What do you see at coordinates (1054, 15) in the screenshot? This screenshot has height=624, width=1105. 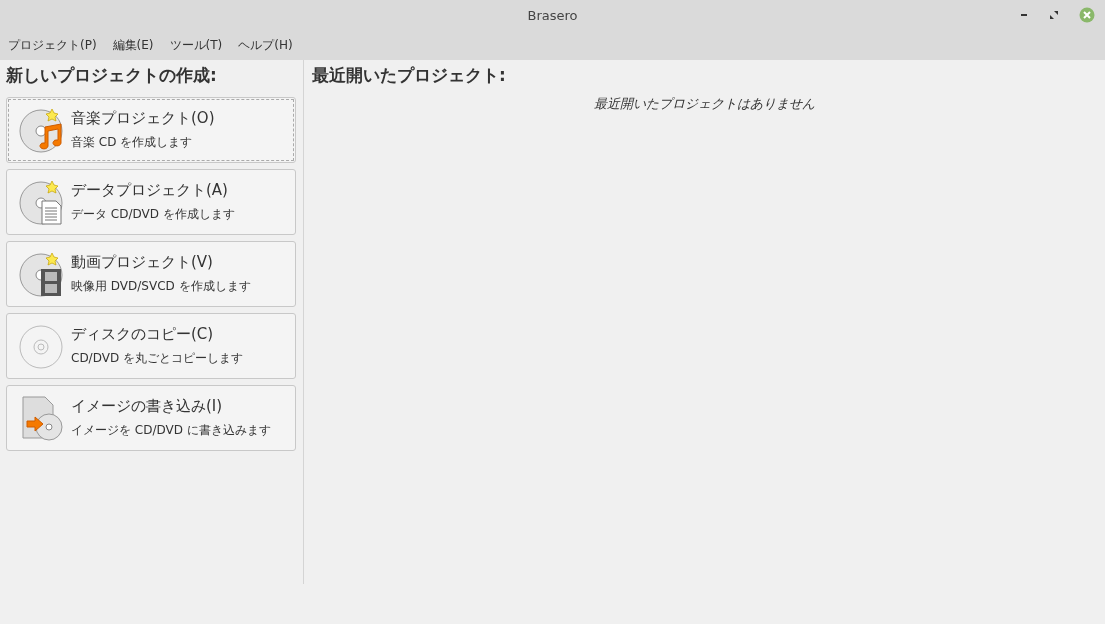 I see `restore-icon` at bounding box center [1054, 15].